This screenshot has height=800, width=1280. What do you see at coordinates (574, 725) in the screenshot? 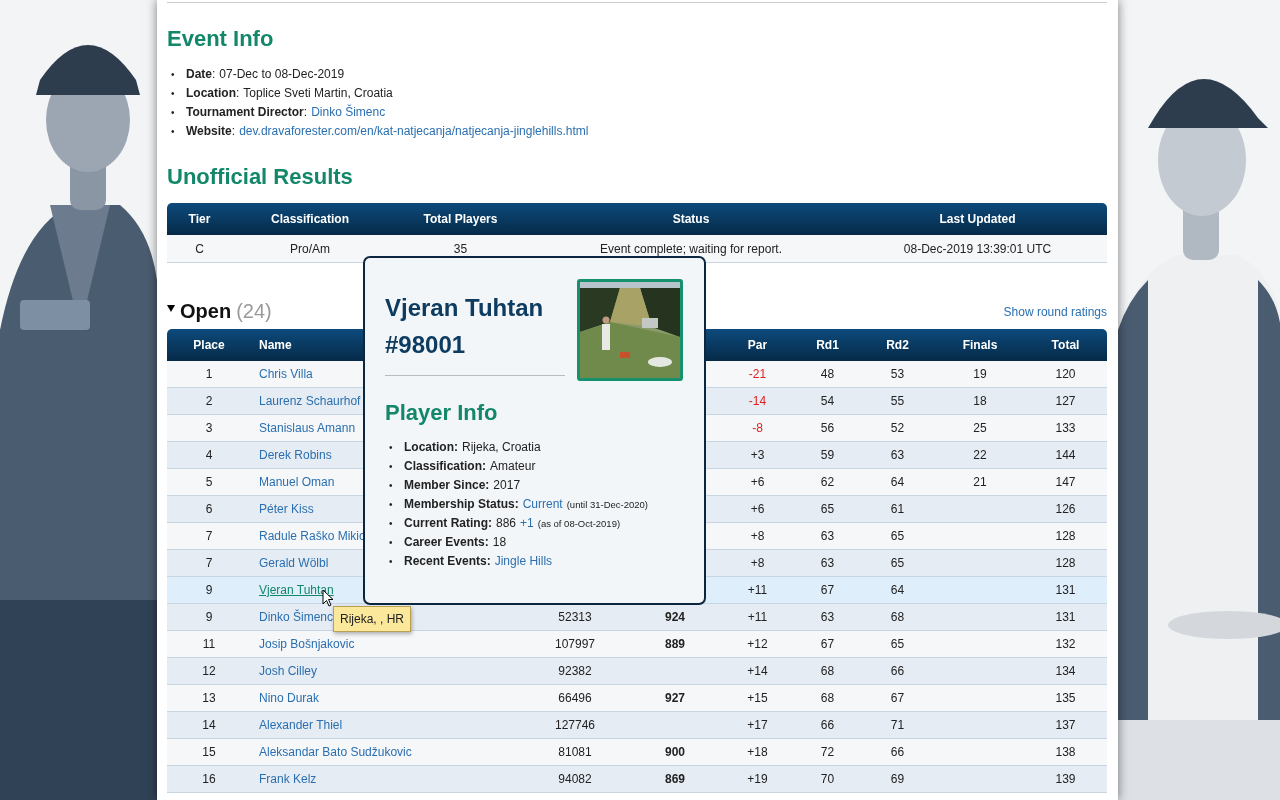
I see `table-cell: 127746` at bounding box center [574, 725].